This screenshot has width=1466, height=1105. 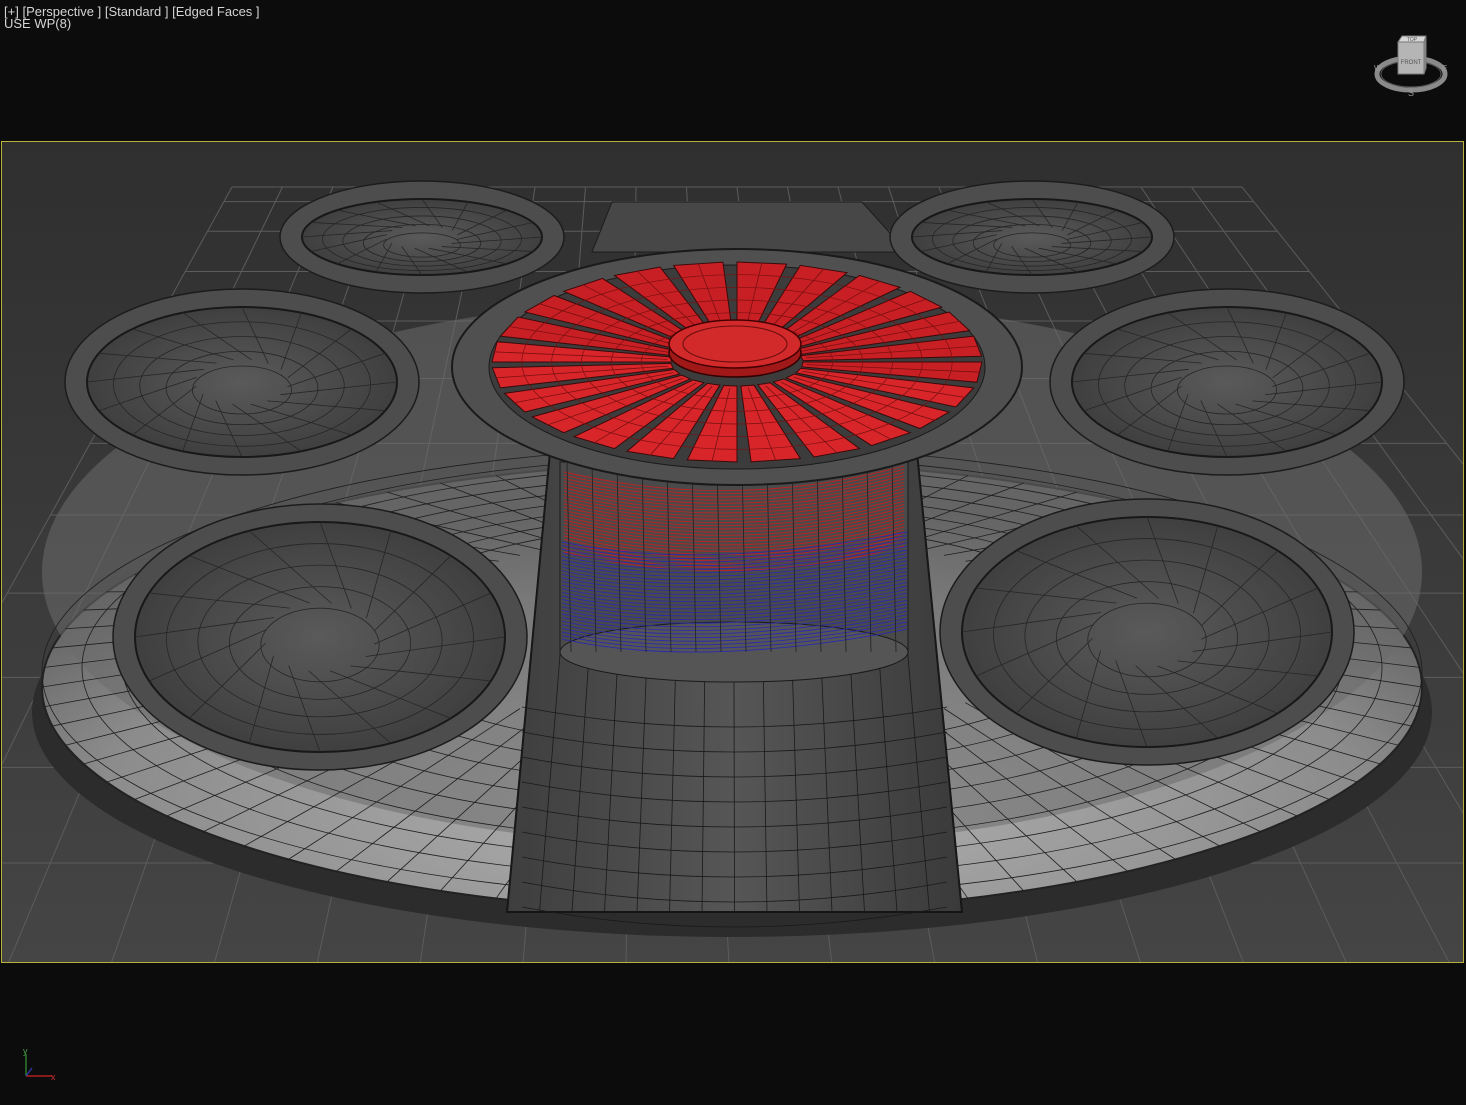 What do you see at coordinates (53, 1077) in the screenshot?
I see `axis-x-label: x` at bounding box center [53, 1077].